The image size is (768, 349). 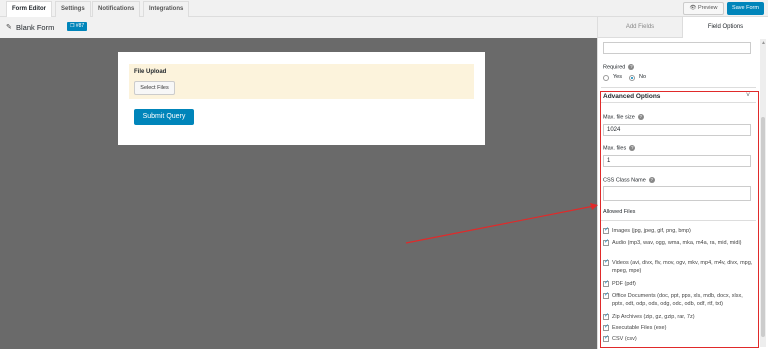 What do you see at coordinates (594, 206) in the screenshot?
I see `arrow-head-icon` at bounding box center [594, 206].